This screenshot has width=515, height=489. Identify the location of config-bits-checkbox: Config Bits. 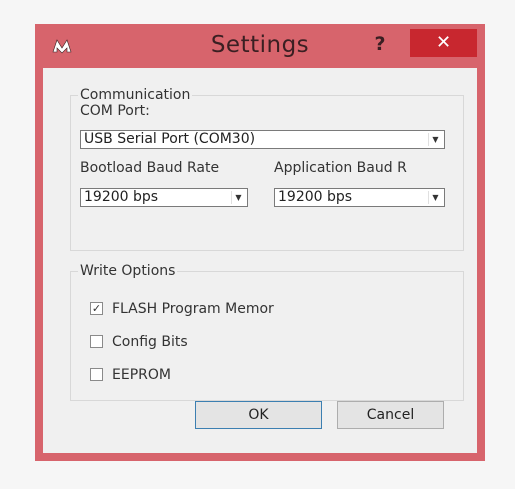
(240, 342).